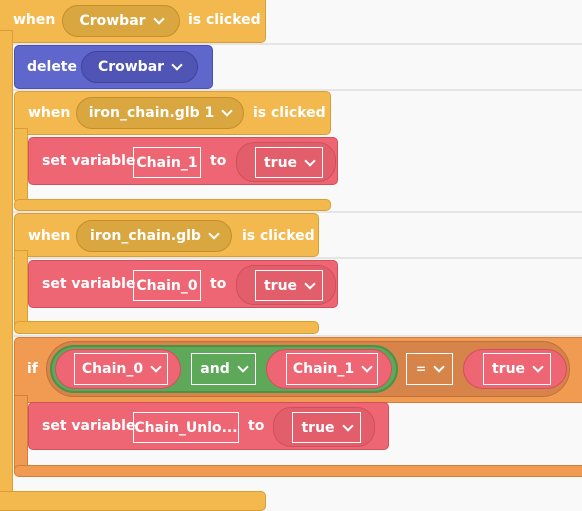 The width and height of the screenshot is (582, 511). I want to click on delete-target-dropdown: Crowbar, so click(139, 67).